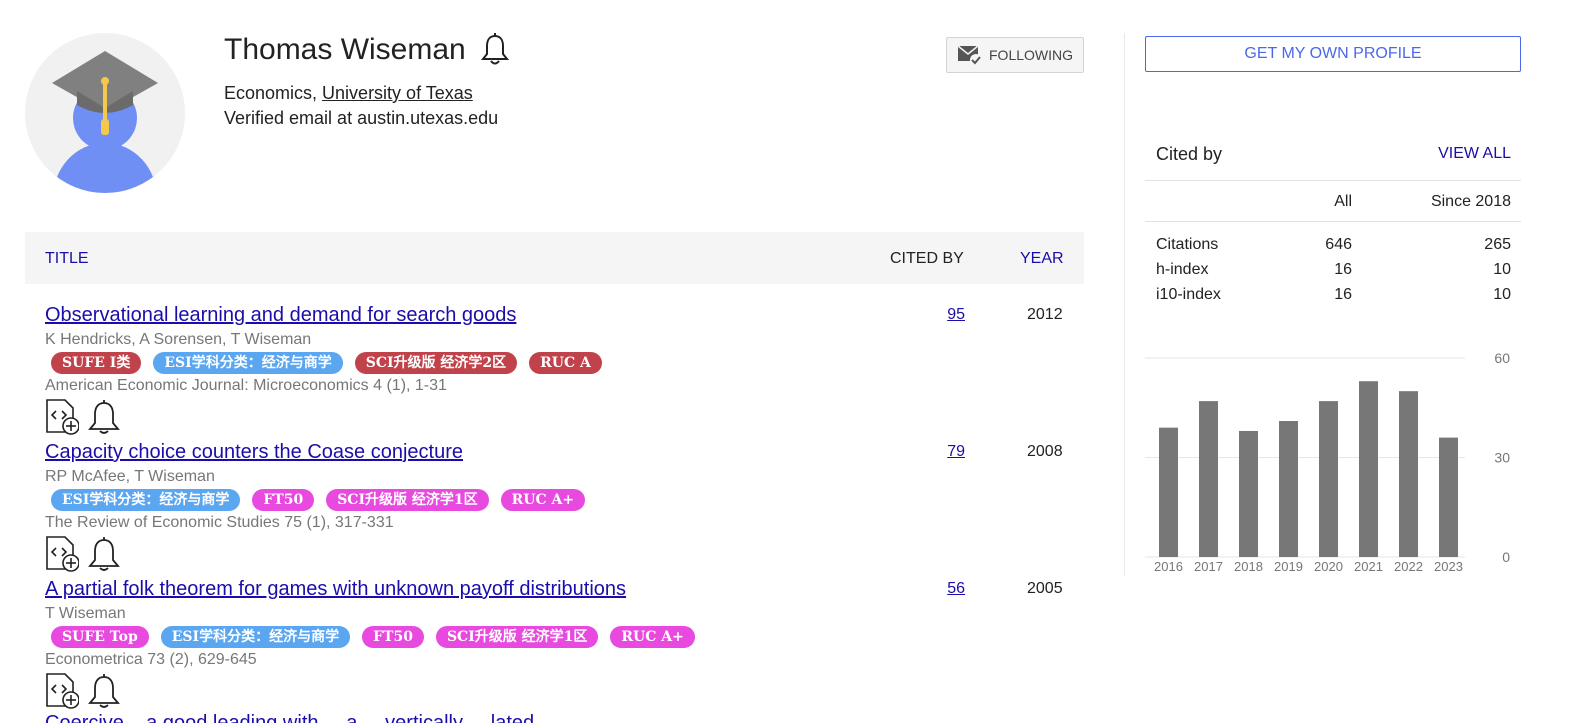 The height and width of the screenshot is (723, 1572). What do you see at coordinates (1368, 566) in the screenshot?
I see `x-tick-label: 2021` at bounding box center [1368, 566].